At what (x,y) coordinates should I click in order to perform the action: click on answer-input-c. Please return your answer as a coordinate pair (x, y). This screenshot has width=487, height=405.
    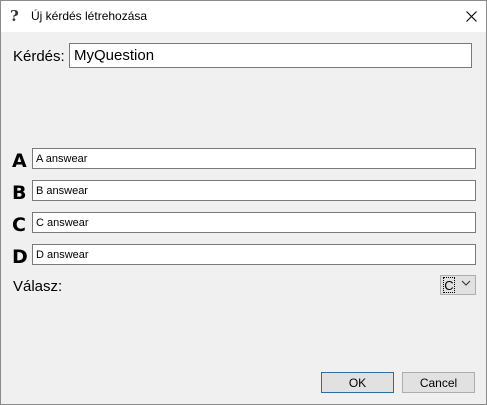
    Looking at the image, I should click on (254, 222).